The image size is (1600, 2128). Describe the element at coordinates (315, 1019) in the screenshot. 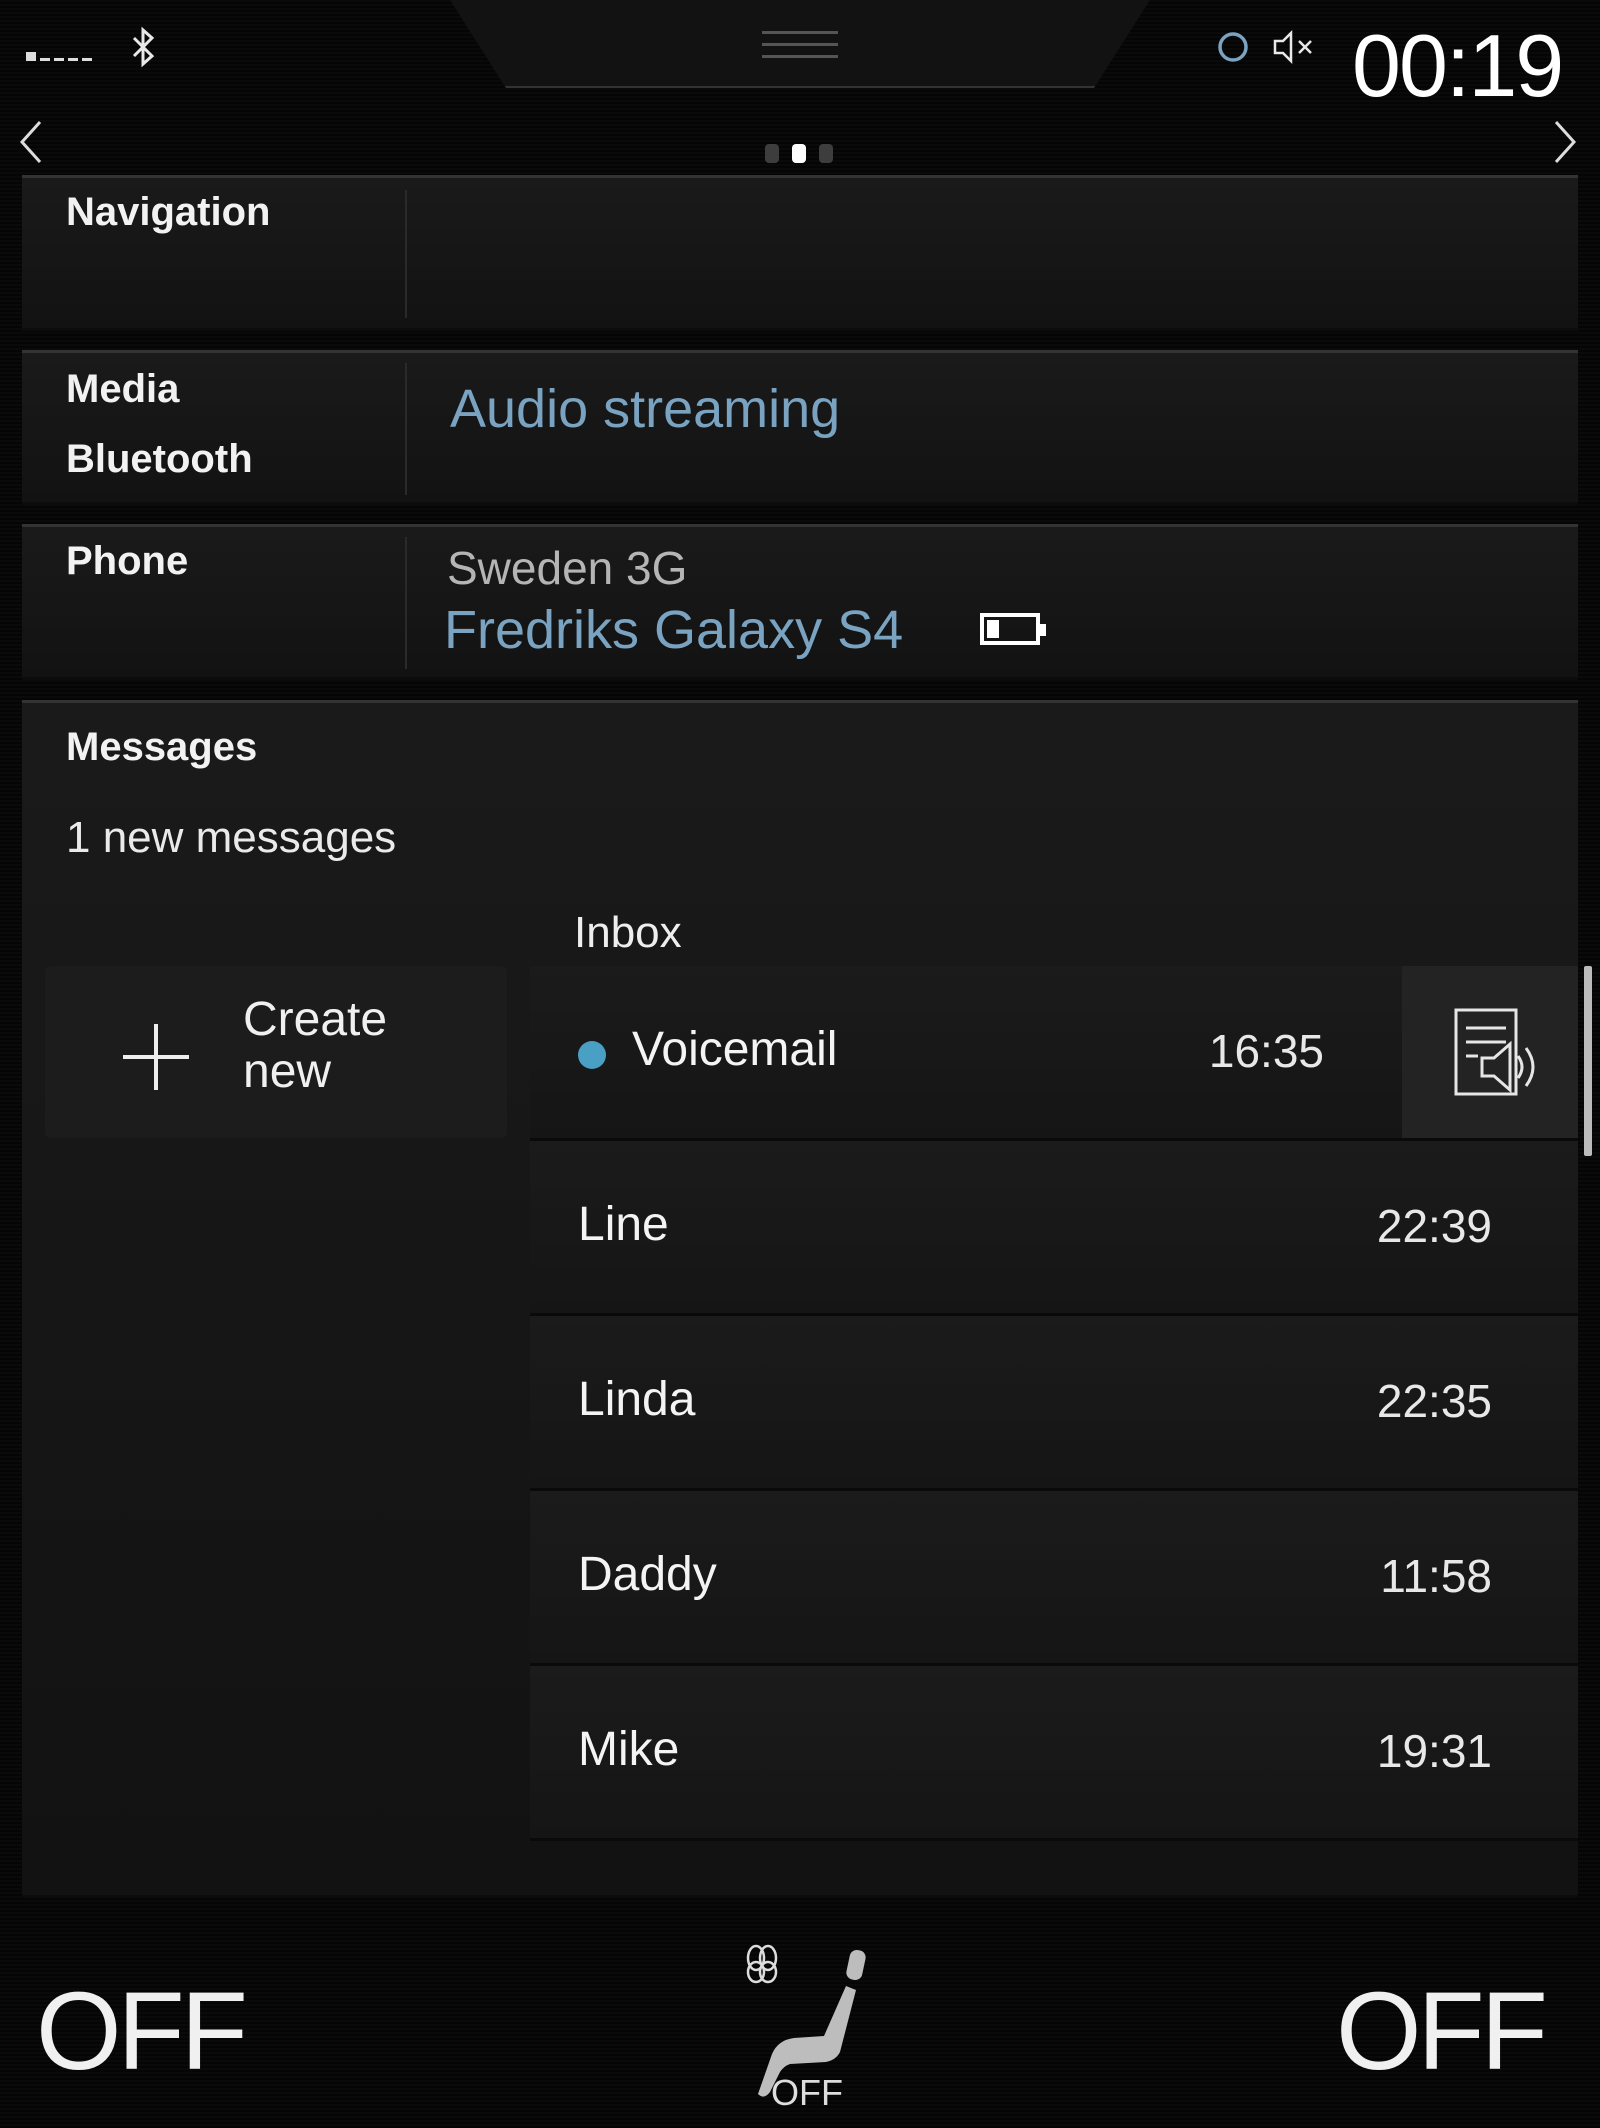

I see `create-label-line1: Create` at that location.